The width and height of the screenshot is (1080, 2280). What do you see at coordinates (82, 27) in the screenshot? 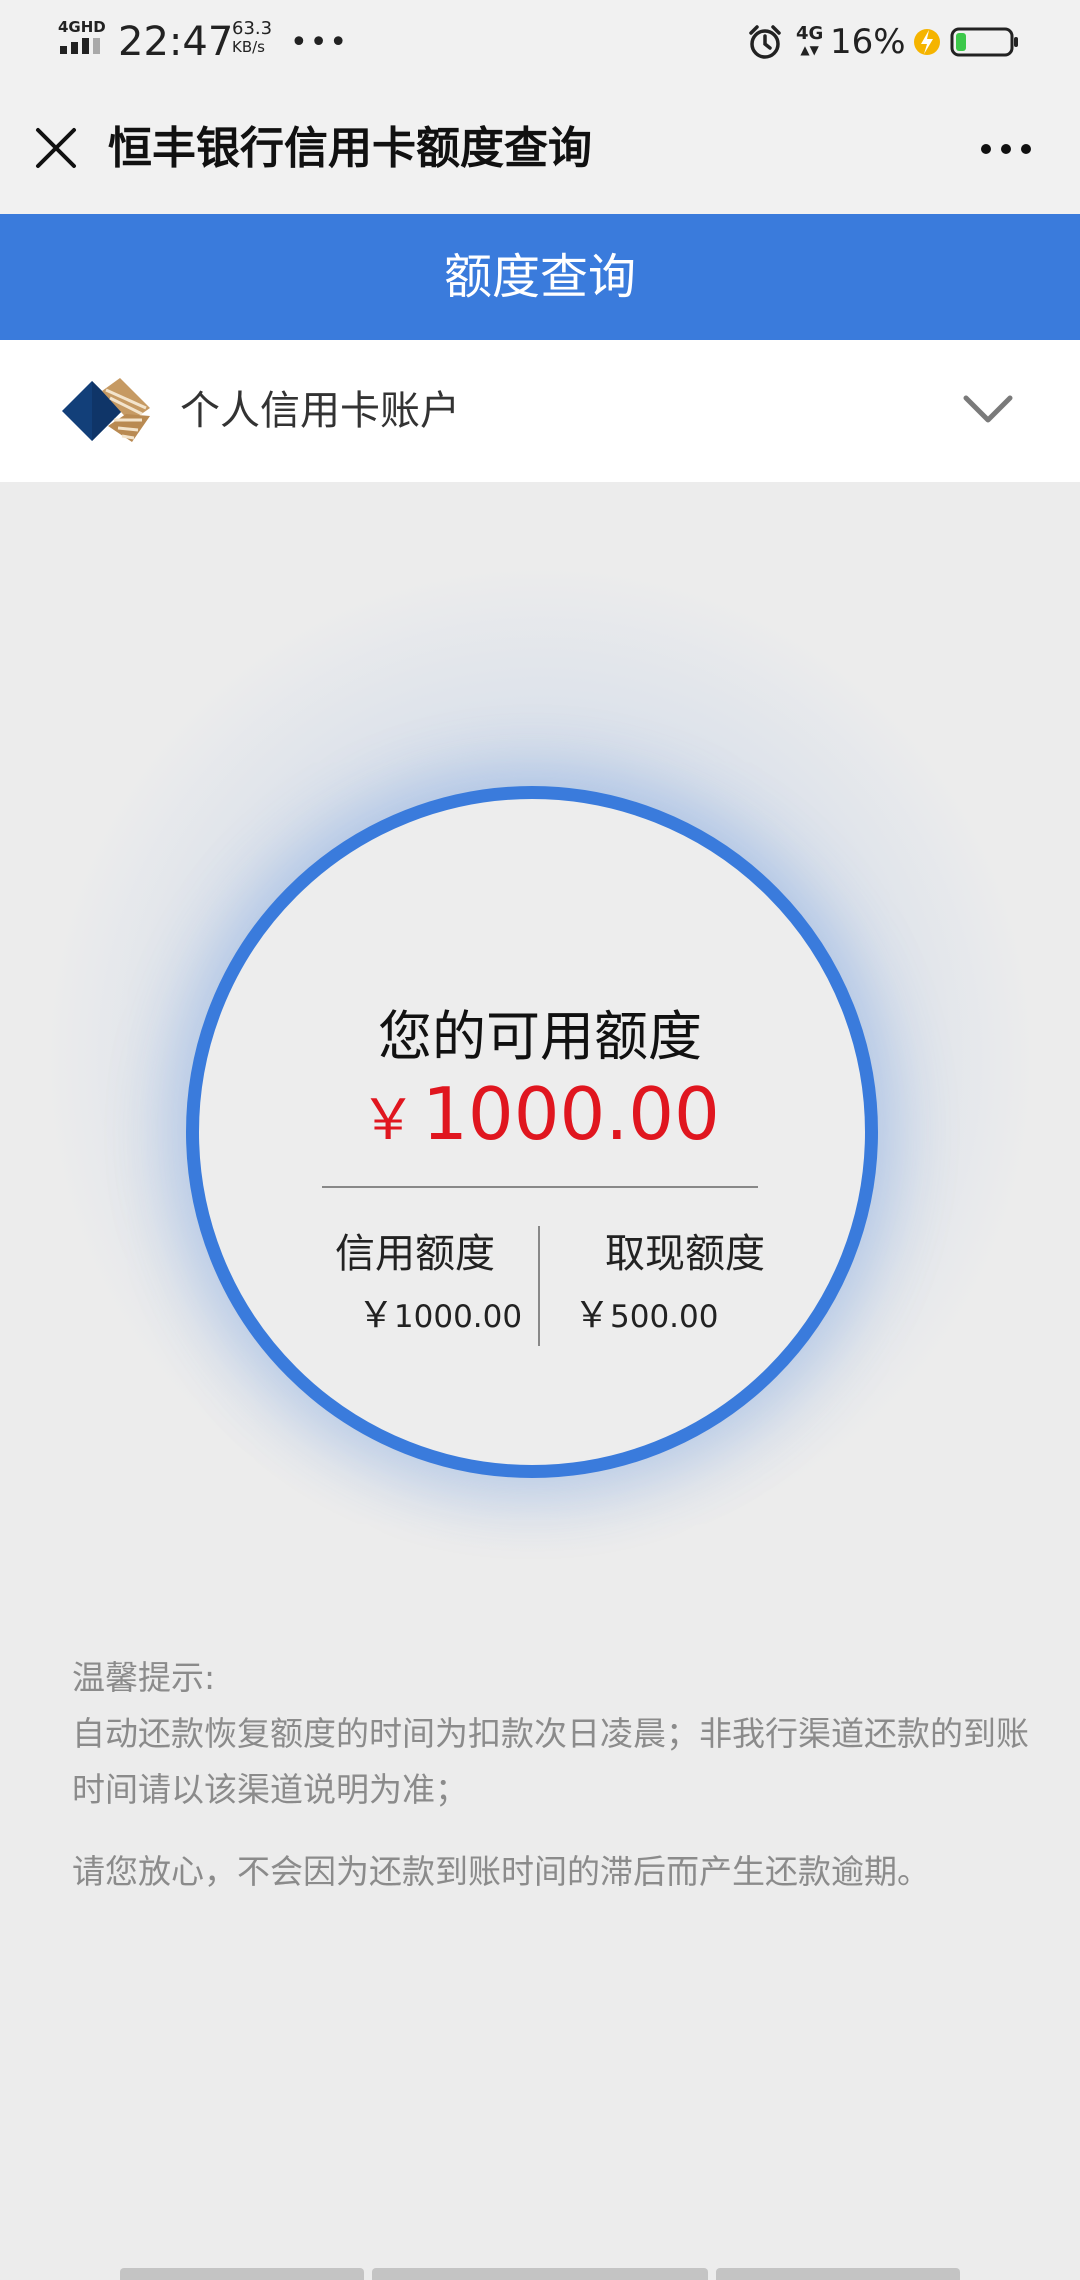
I see `network-type: 4GHD` at bounding box center [82, 27].